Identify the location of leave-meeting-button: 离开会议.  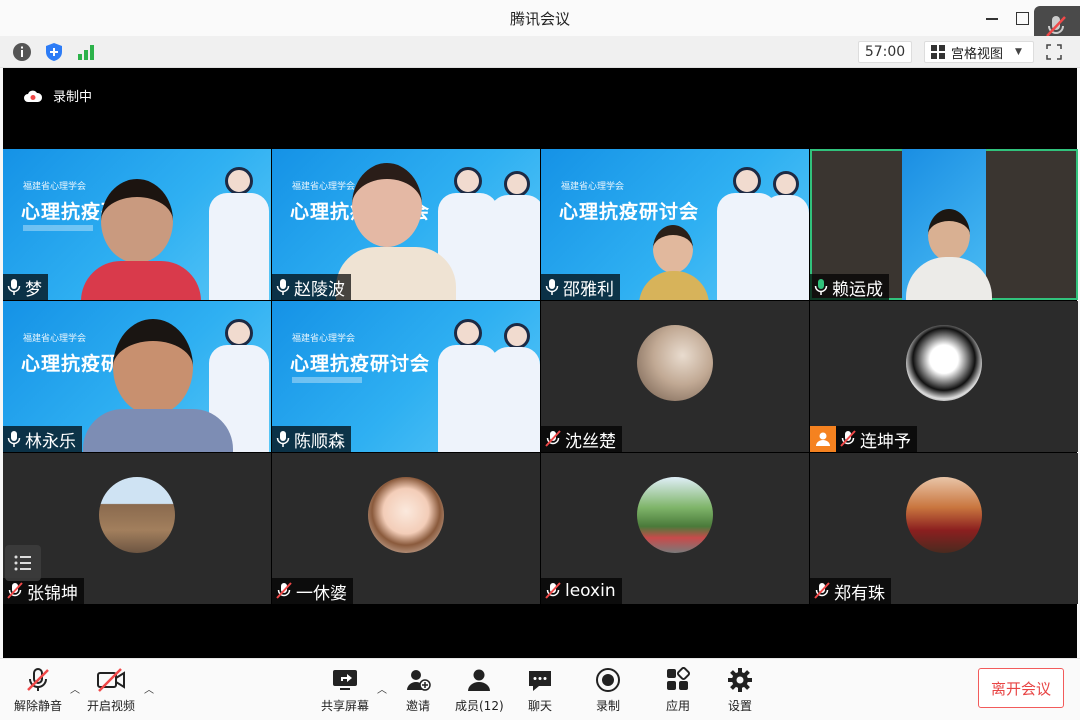
(1021, 688).